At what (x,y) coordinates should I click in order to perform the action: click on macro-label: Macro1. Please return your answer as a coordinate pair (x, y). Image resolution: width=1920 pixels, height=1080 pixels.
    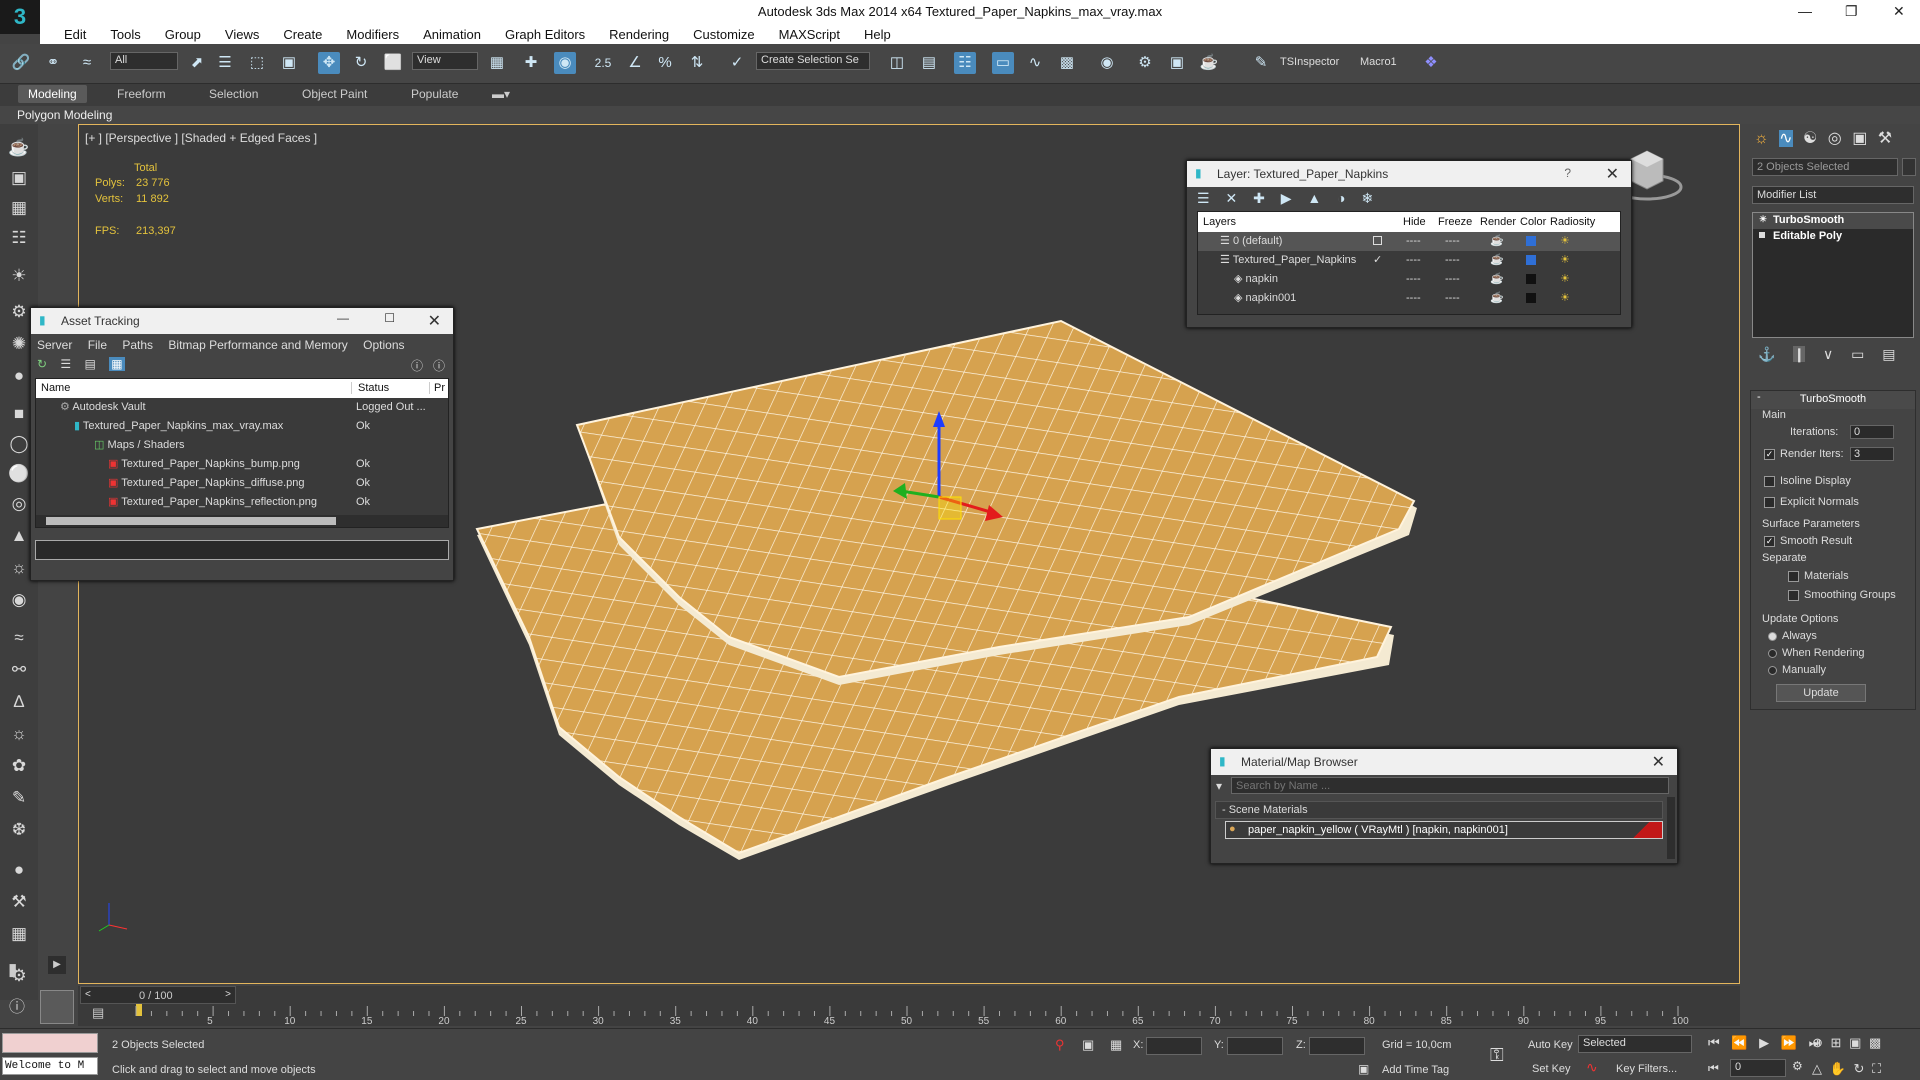
    Looking at the image, I should click on (1378, 62).